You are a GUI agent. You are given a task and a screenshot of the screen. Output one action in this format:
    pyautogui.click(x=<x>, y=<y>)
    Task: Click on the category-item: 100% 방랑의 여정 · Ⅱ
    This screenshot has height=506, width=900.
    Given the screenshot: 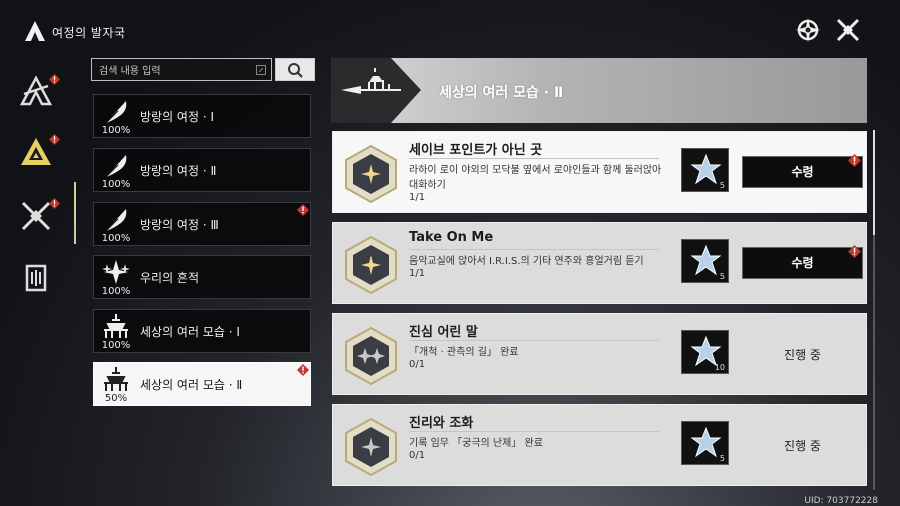 What is the action you would take?
    pyautogui.click(x=202, y=170)
    